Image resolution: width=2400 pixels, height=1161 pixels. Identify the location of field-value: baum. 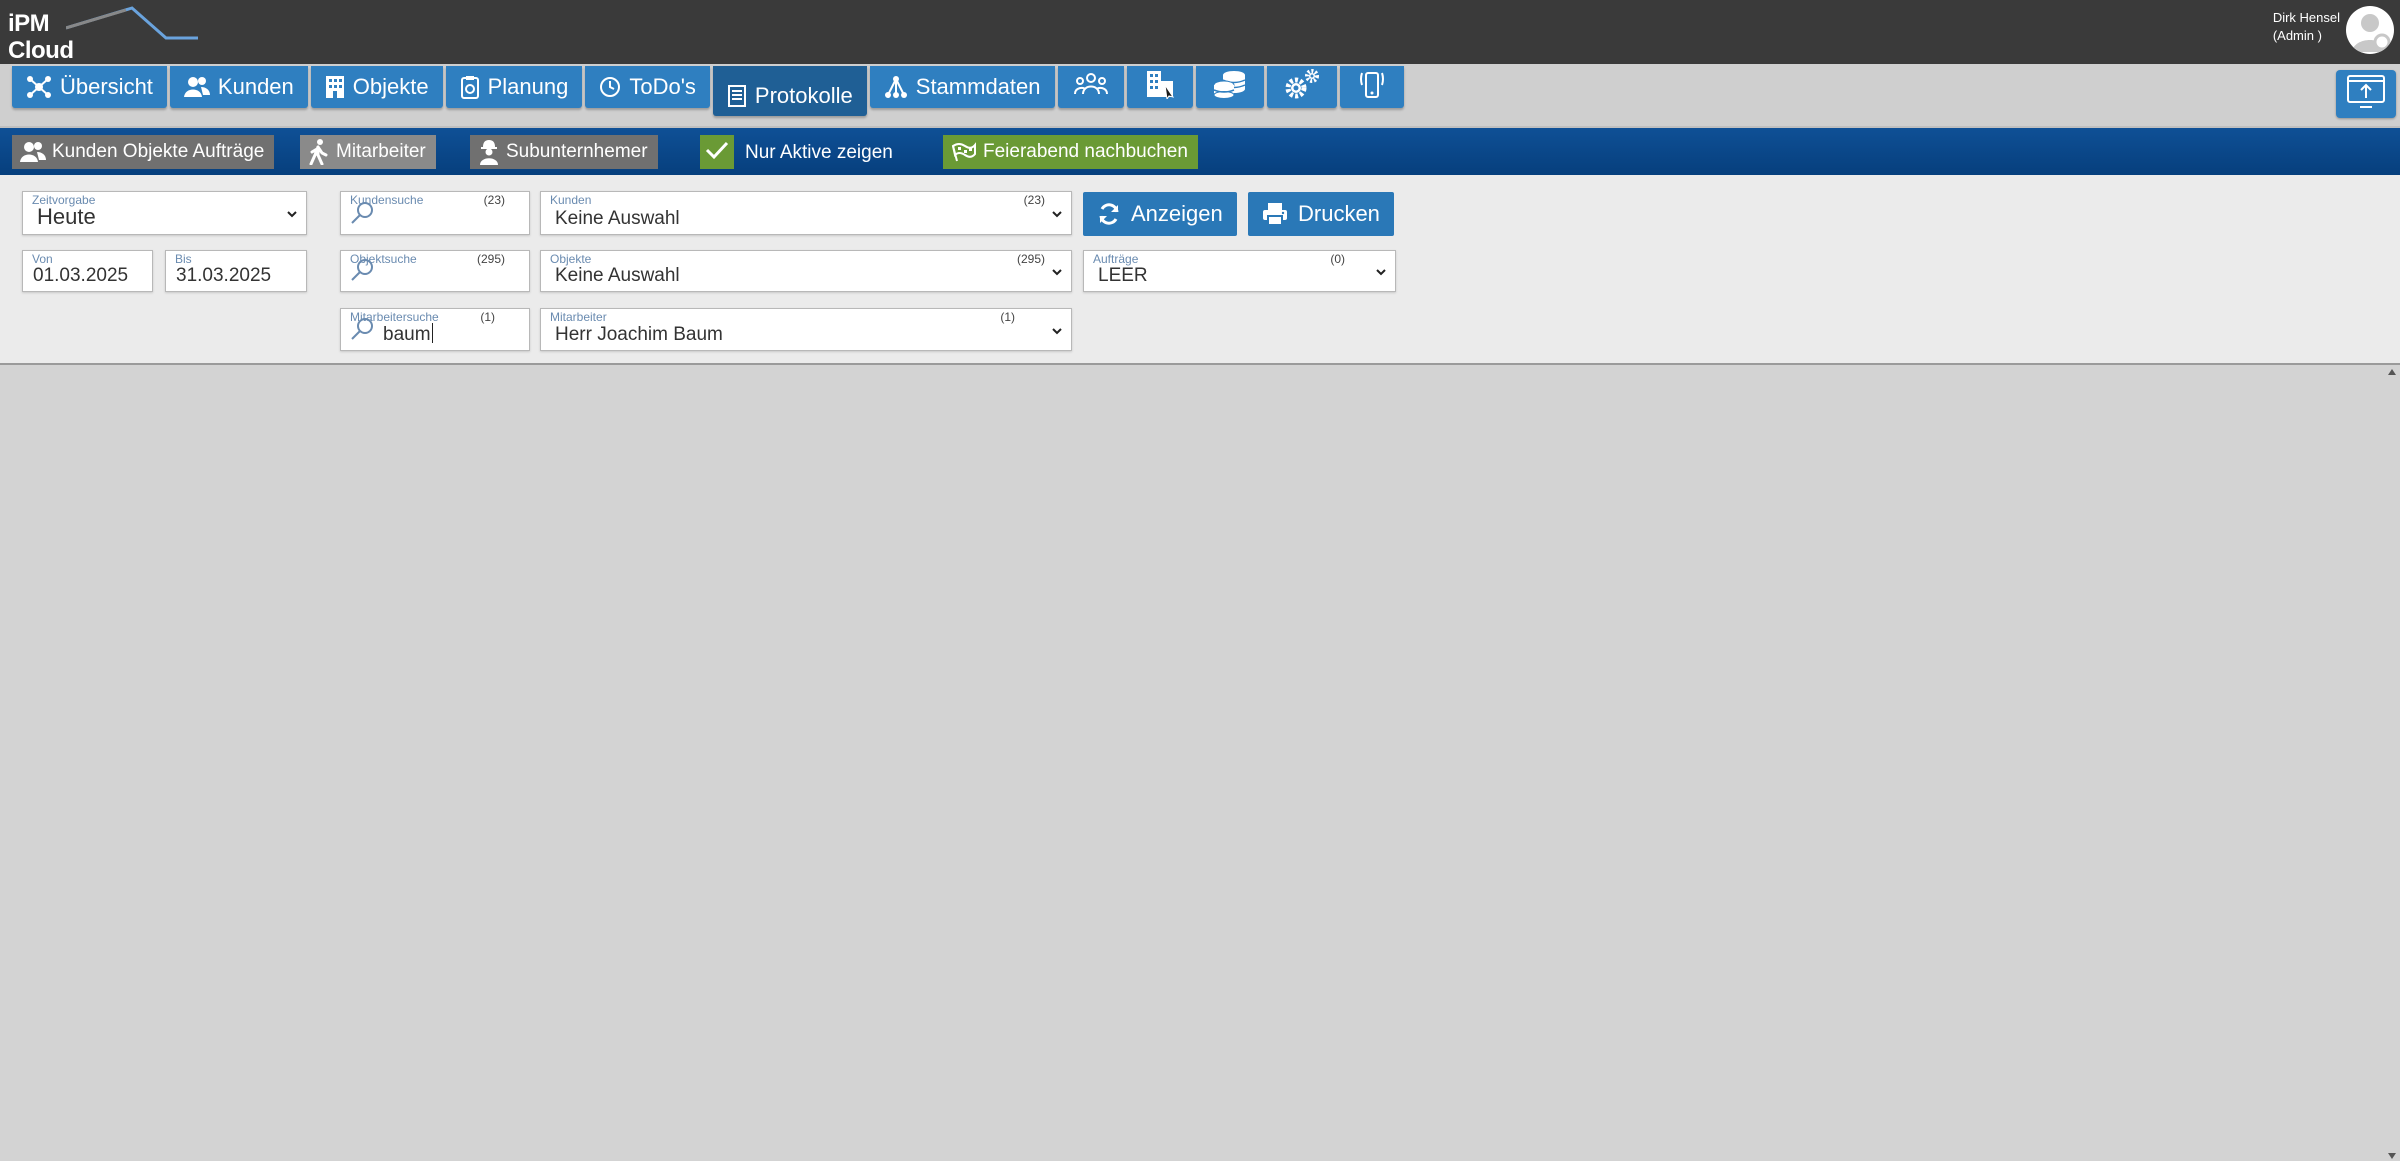
(407, 334).